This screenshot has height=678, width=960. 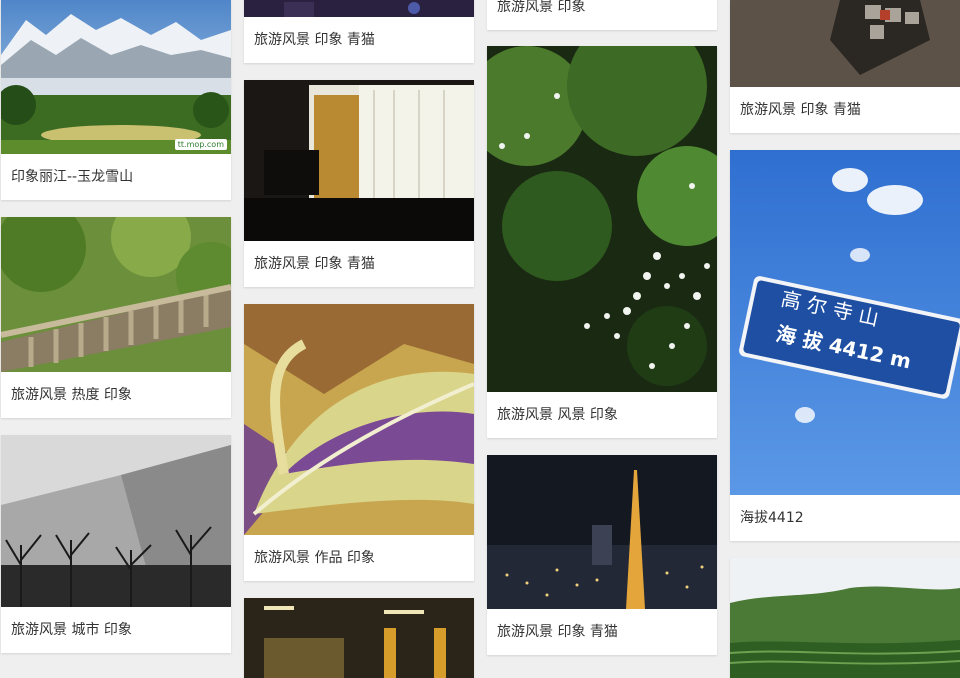 What do you see at coordinates (71, 395) in the screenshot?
I see `card-caption: 旅游风景 热度 印象` at bounding box center [71, 395].